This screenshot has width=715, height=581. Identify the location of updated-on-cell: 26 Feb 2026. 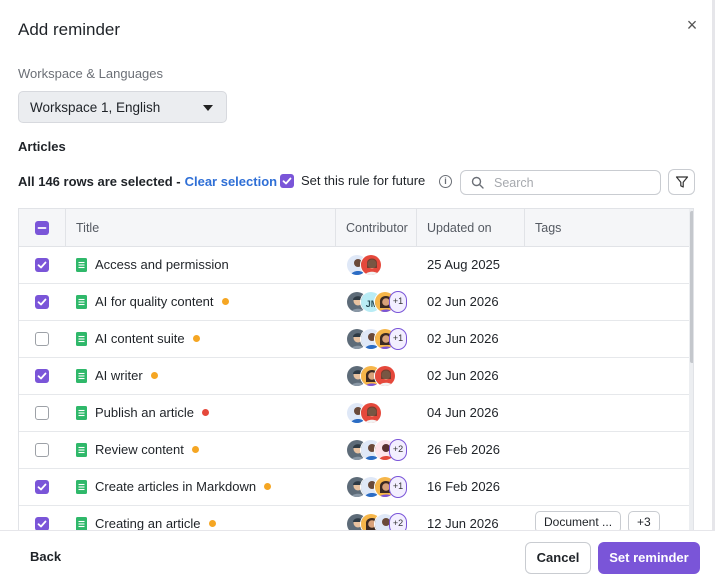
(464, 449).